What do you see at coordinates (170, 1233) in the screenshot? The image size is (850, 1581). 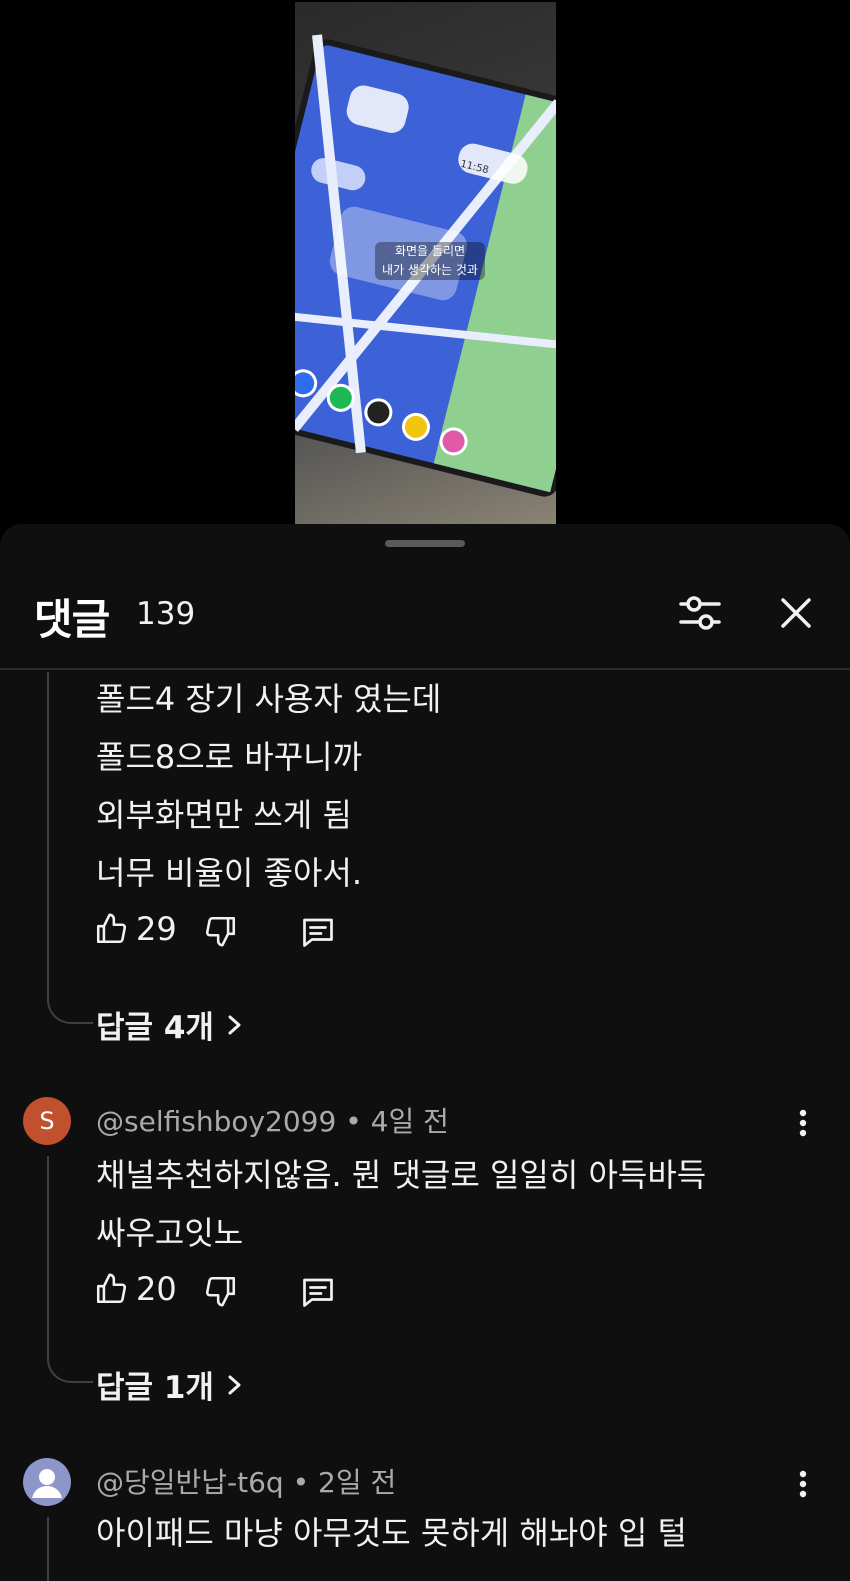 I see `comment-text-line: 싸우고잇노` at bounding box center [170, 1233].